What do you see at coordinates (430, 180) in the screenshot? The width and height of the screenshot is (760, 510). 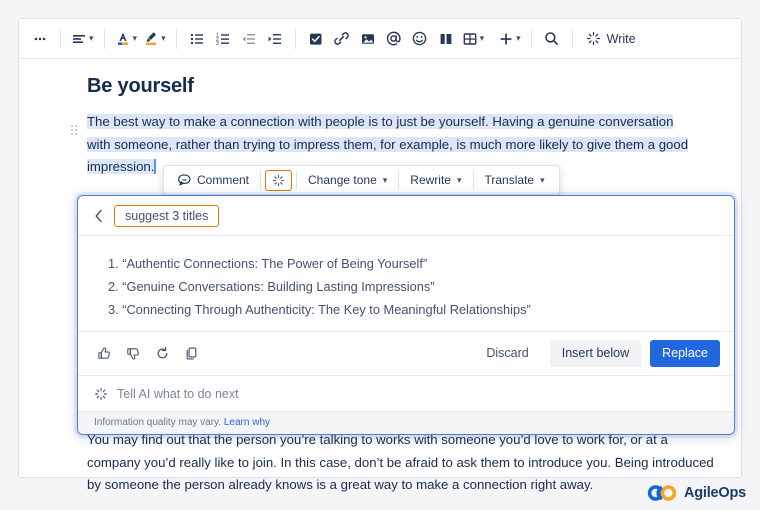 I see `rewrite-label: Rewrite` at bounding box center [430, 180].